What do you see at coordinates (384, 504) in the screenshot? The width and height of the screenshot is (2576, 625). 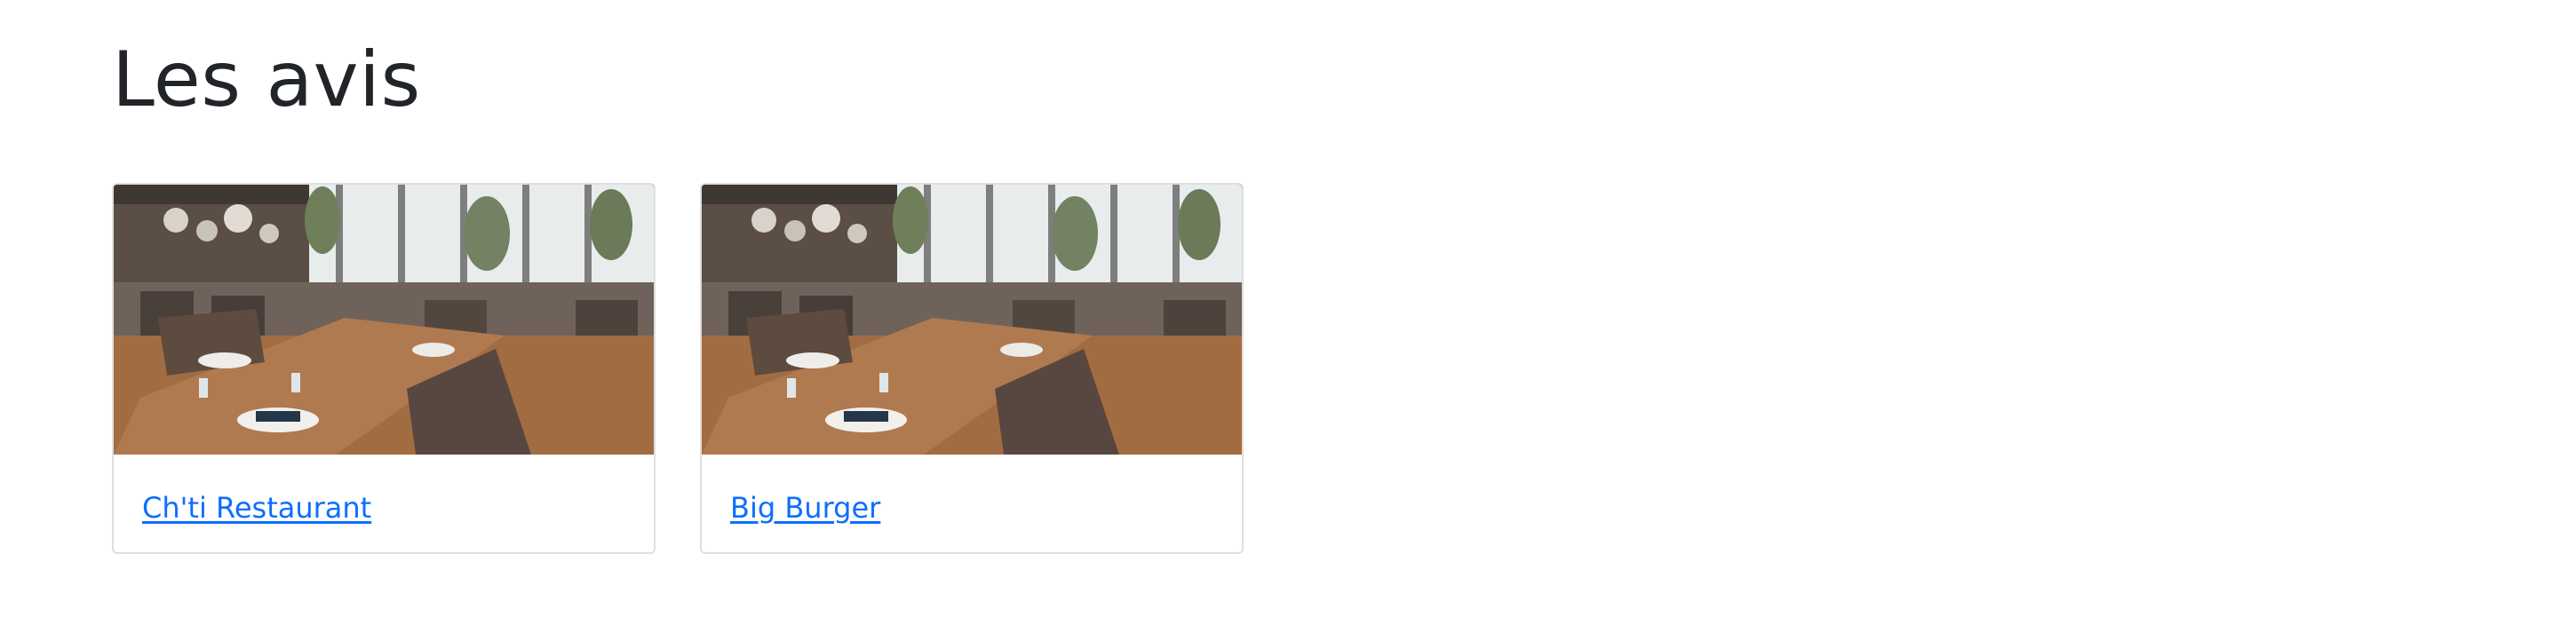 I see `card-body: Ch'ti Restaurant` at bounding box center [384, 504].